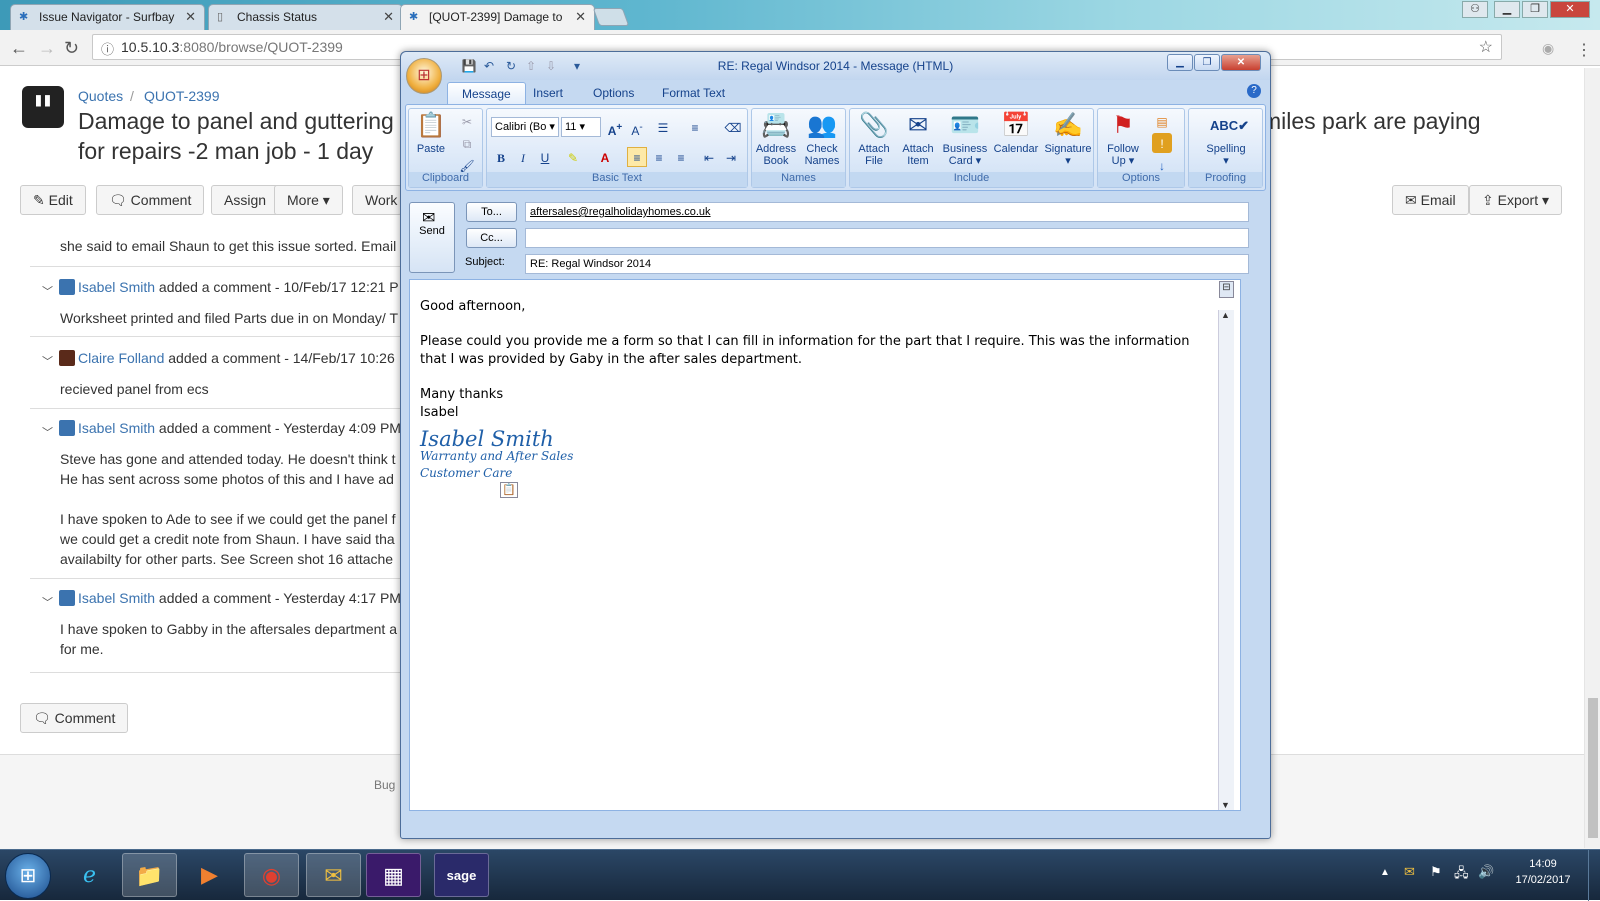 The height and width of the screenshot is (901, 1600). Describe the element at coordinates (1068, 139) in the screenshot. I see `signature-button: ✍ Signature ▾` at that location.